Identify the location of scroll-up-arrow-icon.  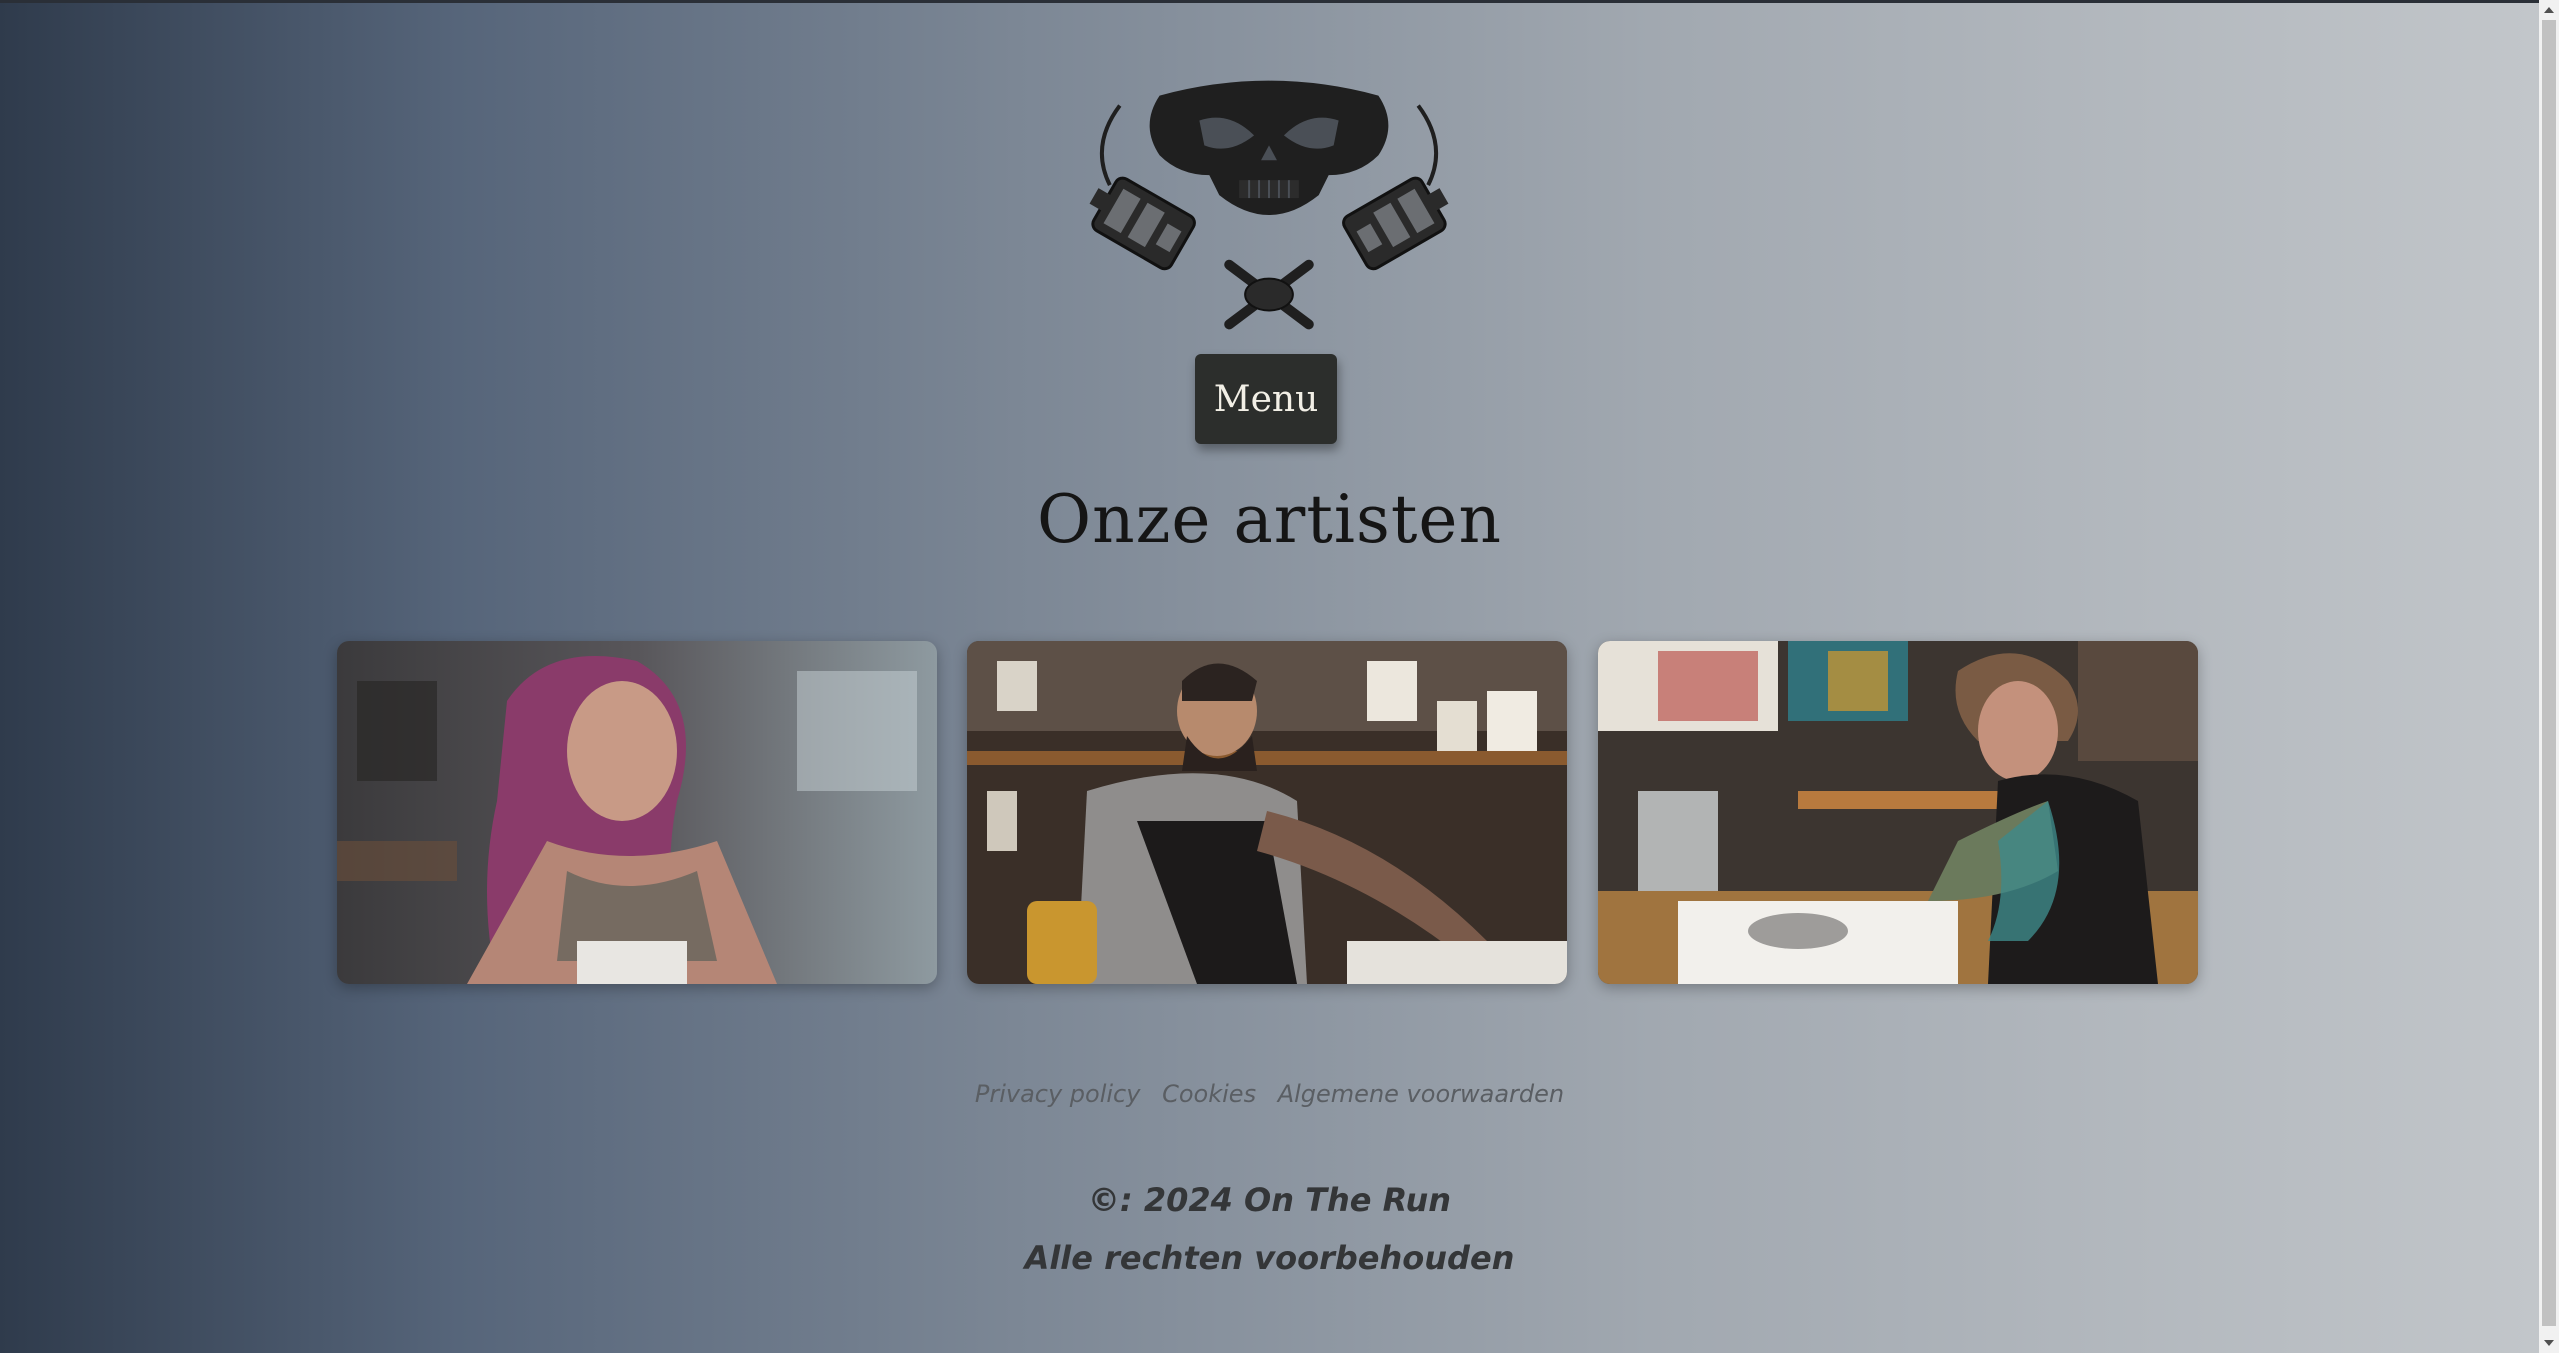
(2549, 10).